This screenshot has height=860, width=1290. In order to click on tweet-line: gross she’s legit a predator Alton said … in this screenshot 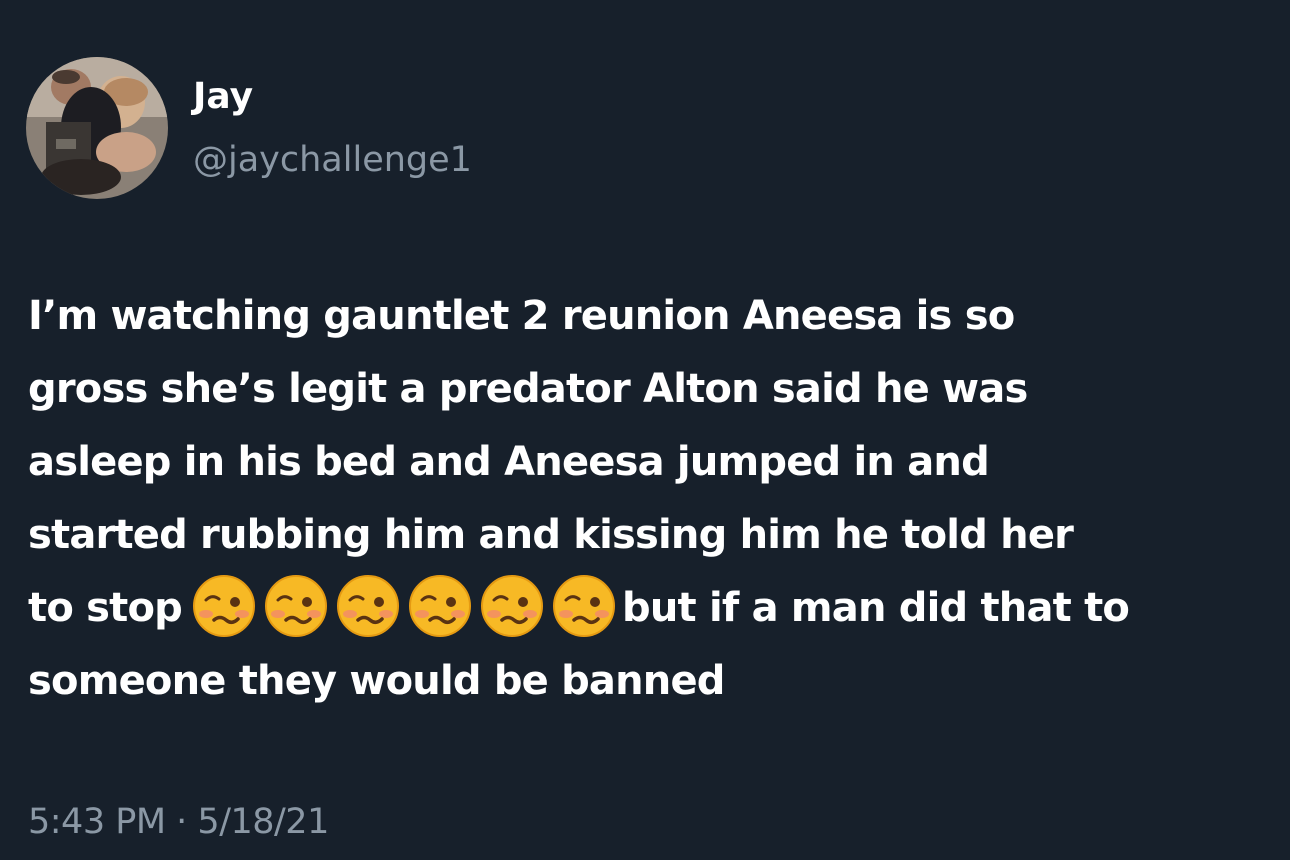, I will do `click(528, 389)`.